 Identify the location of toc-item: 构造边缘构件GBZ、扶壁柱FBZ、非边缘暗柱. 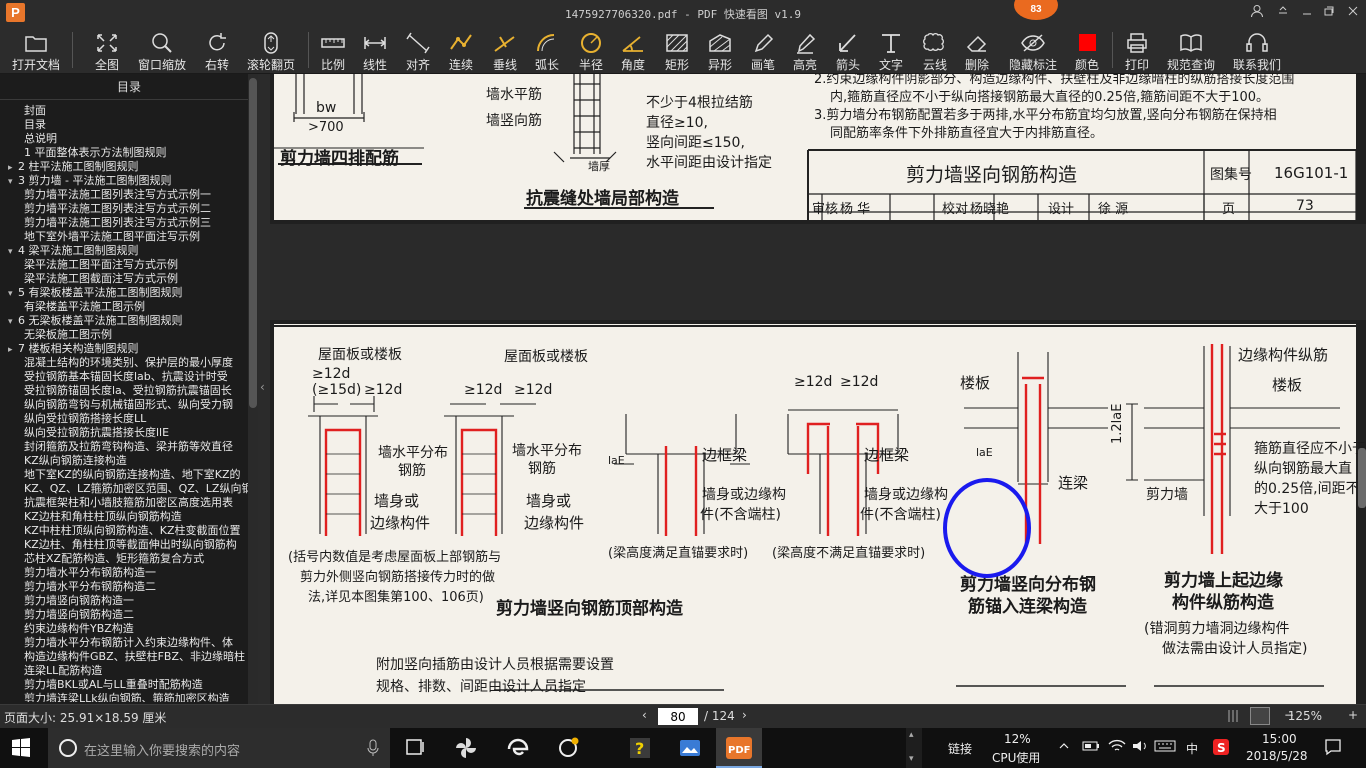
(124, 655).